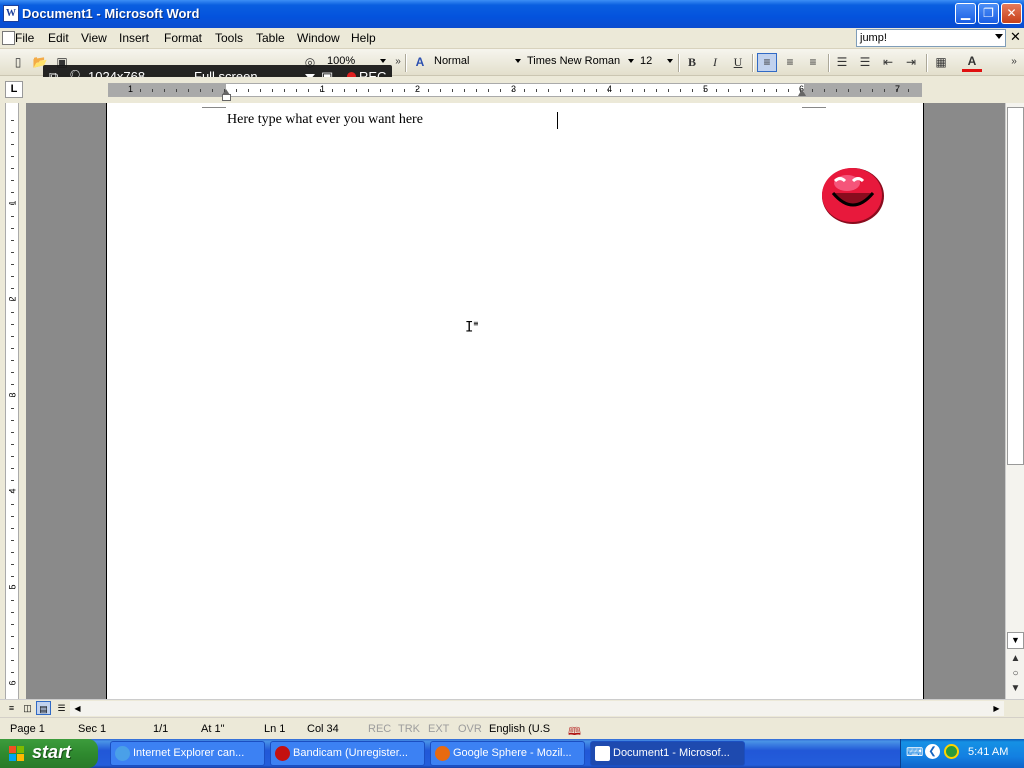 The image size is (1024, 768). Describe the element at coordinates (962, 753) in the screenshot. I see `system-tray: ⌨ ❮ 5:41 AM` at that location.